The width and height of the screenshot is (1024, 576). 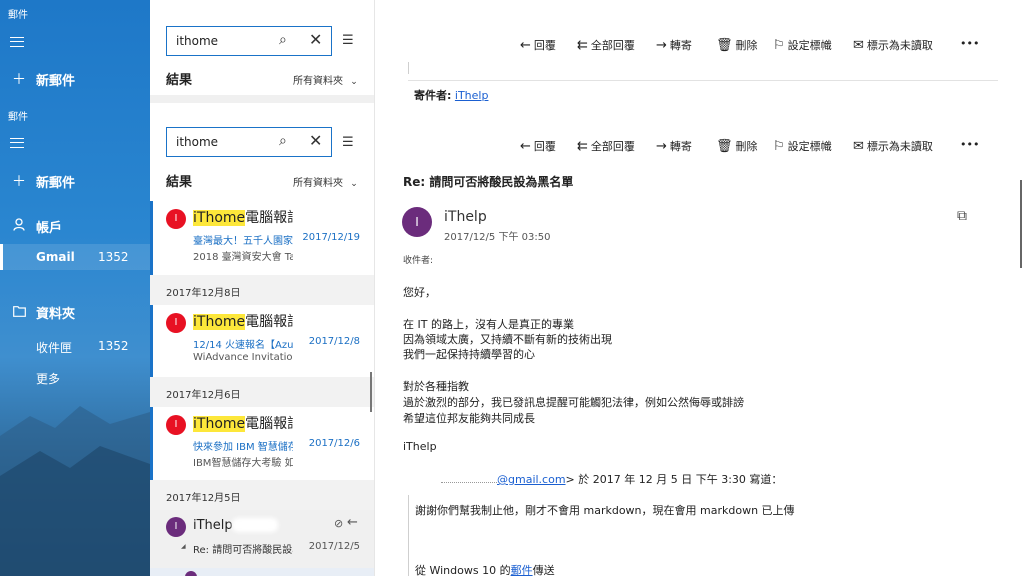 I want to click on reply-marker: ◢, so click(x=183, y=546).